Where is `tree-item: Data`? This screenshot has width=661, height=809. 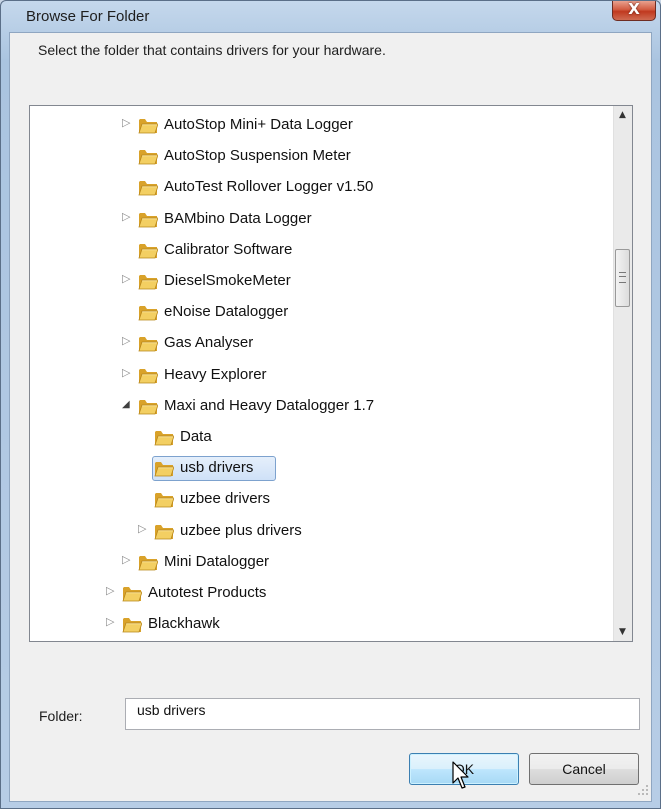 tree-item: Data is located at coordinates (320, 438).